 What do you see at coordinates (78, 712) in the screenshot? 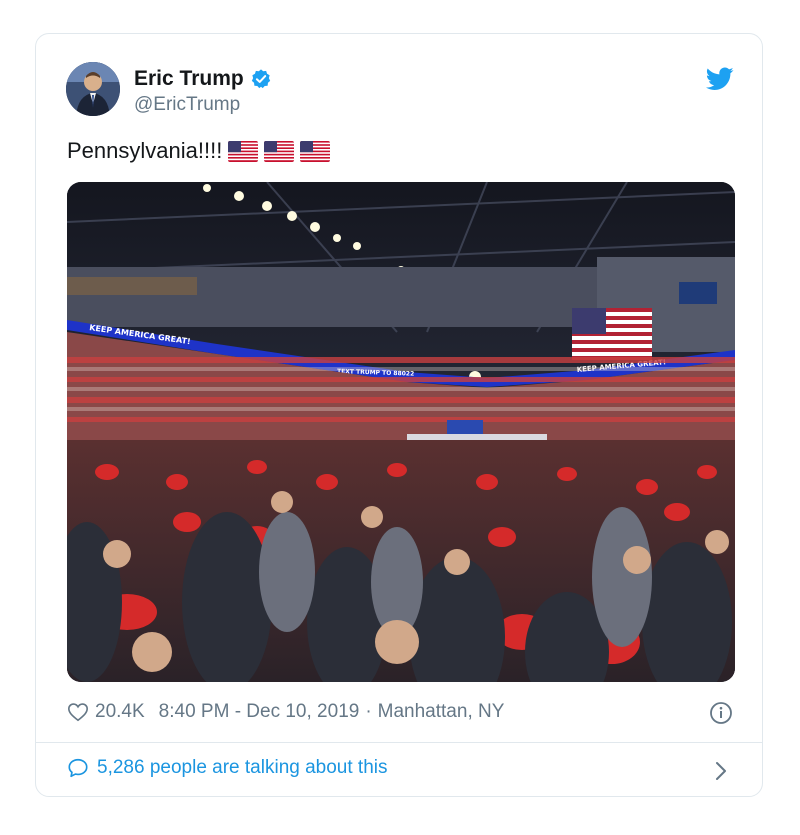
I see `heart-icon` at bounding box center [78, 712].